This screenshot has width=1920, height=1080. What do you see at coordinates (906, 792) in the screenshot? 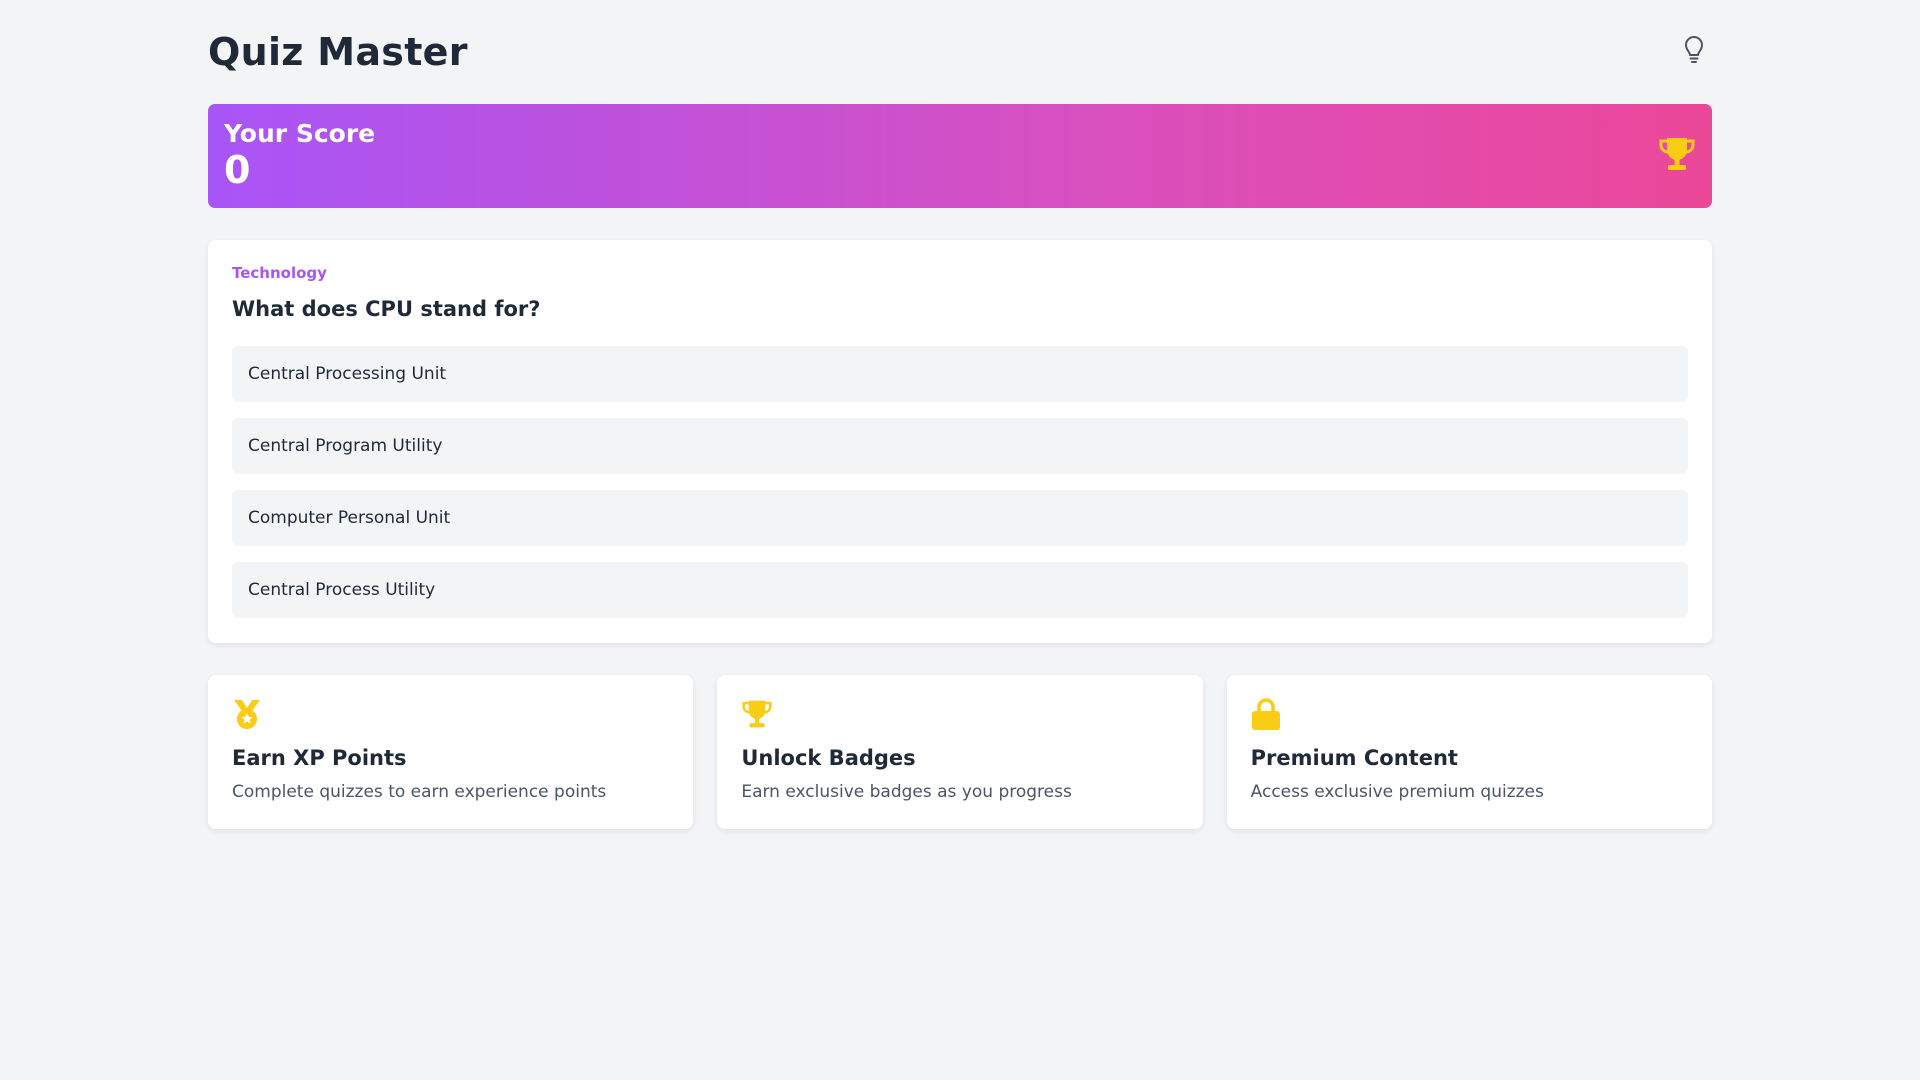
I see `feature-description: Earn exclusive badges as you progress` at bounding box center [906, 792].